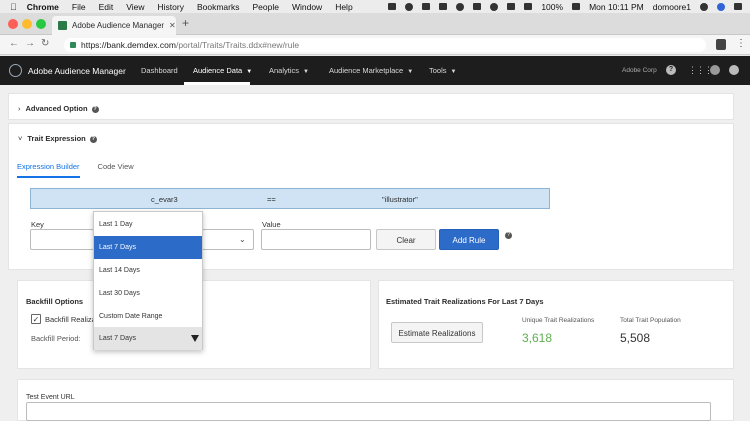 The width and height of the screenshot is (750, 421). Describe the element at coordinates (460, 6) in the screenshot. I see `status-disk-icon` at that location.